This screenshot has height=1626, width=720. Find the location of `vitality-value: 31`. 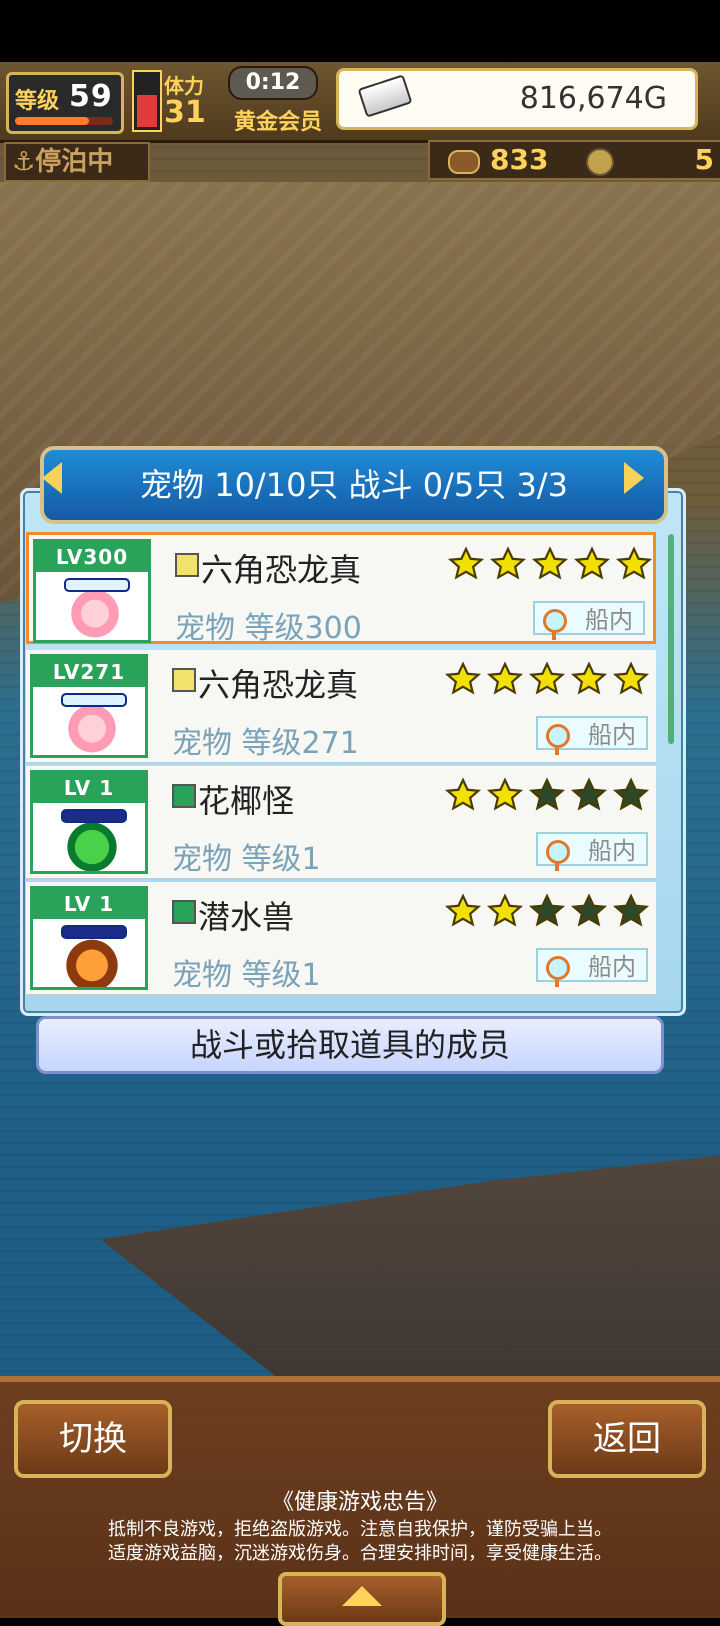

vitality-value: 31 is located at coordinates (185, 112).